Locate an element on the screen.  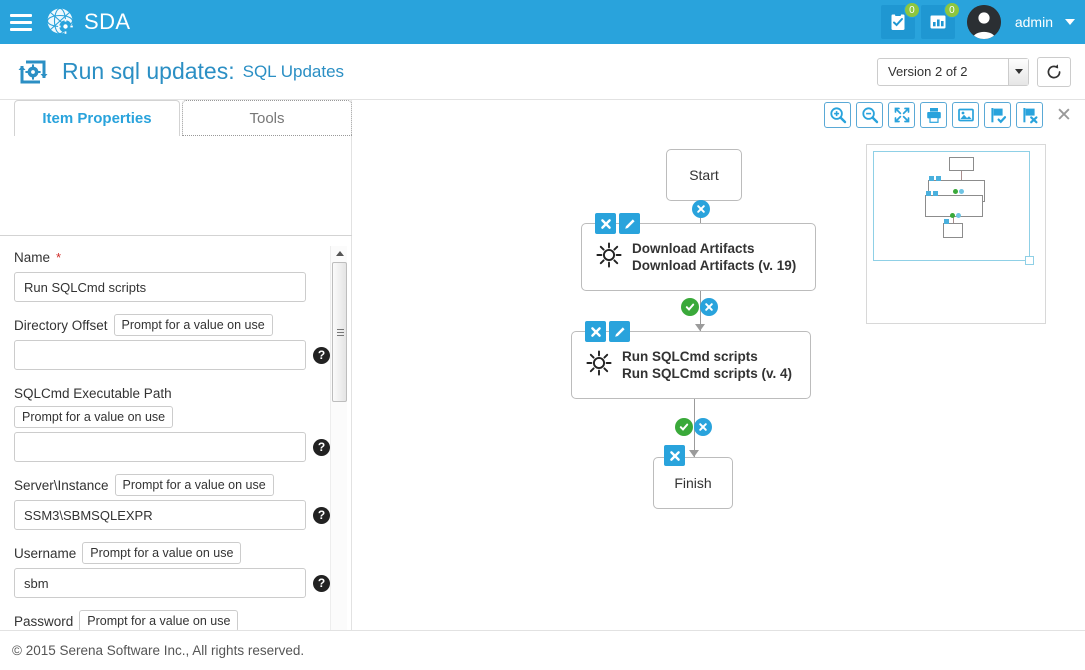
zoom-in-button is located at coordinates (837, 115).